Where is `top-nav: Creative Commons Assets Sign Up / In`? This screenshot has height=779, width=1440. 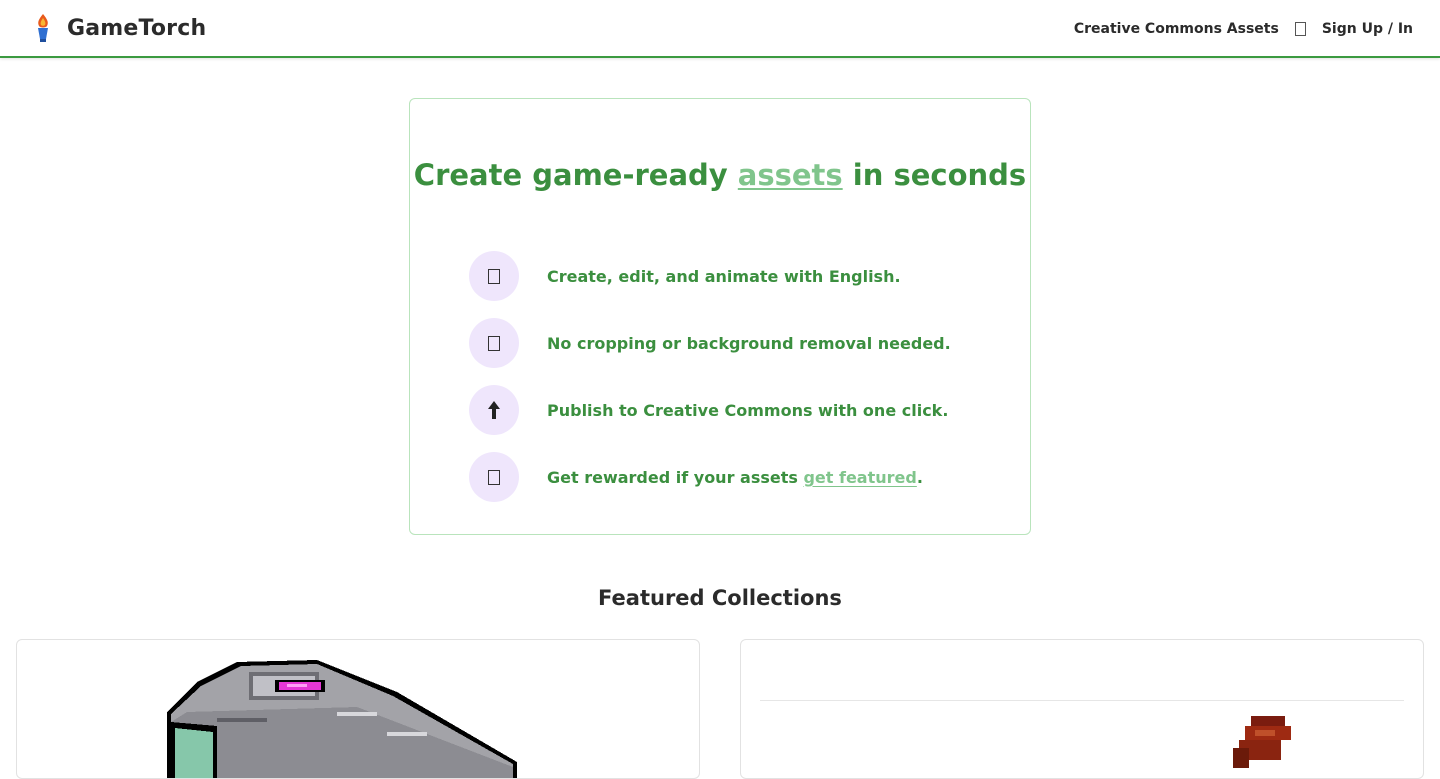
top-nav: Creative Commons Assets Sign Up / In is located at coordinates (1243, 29).